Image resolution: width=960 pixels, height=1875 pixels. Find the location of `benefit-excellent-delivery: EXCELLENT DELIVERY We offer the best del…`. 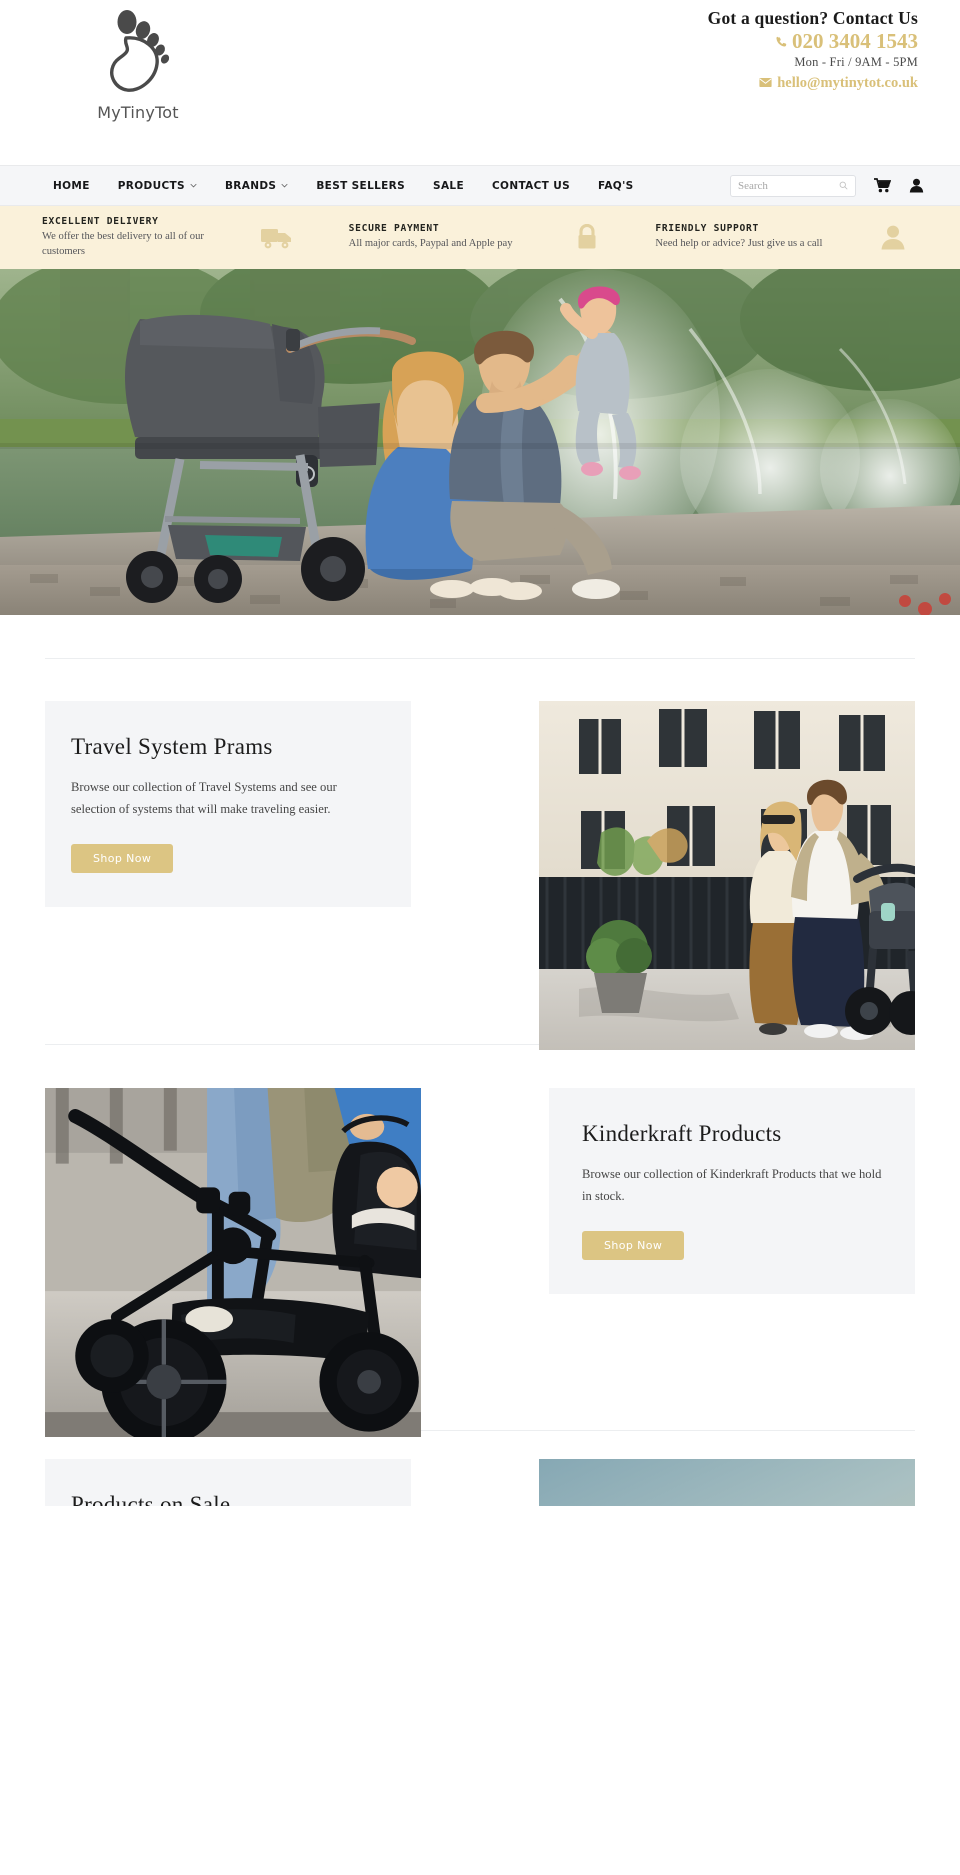

benefit-excellent-delivery: EXCELLENT DELIVERY We offer the best del… is located at coordinates (173, 237).